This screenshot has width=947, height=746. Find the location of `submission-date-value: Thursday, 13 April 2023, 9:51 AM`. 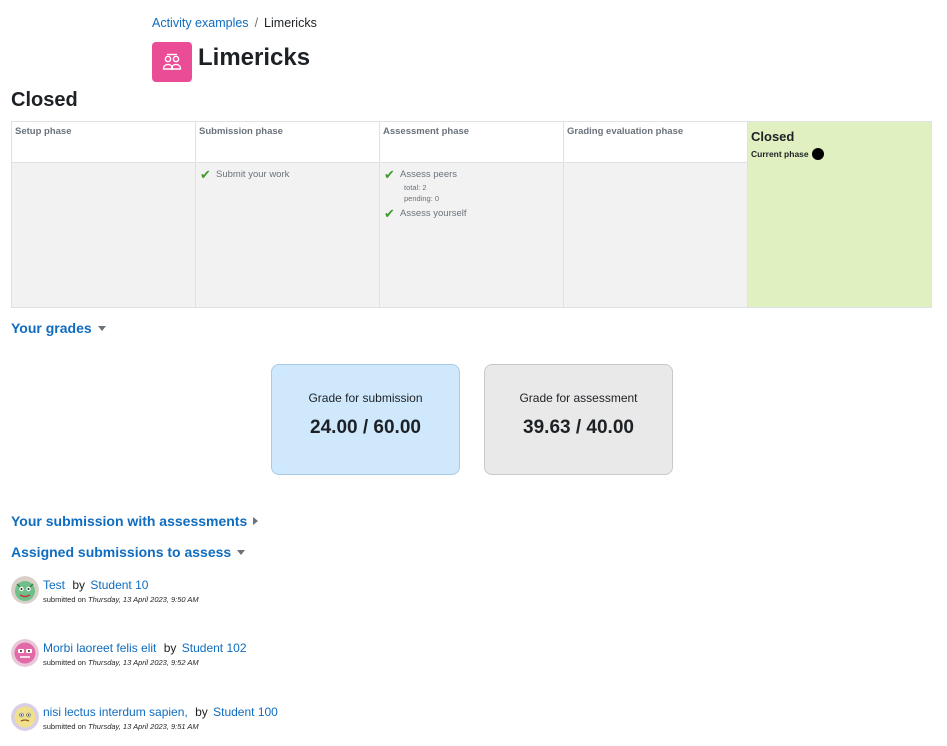

submission-date-value: Thursday, 13 April 2023, 9:51 AM is located at coordinates (143, 726).